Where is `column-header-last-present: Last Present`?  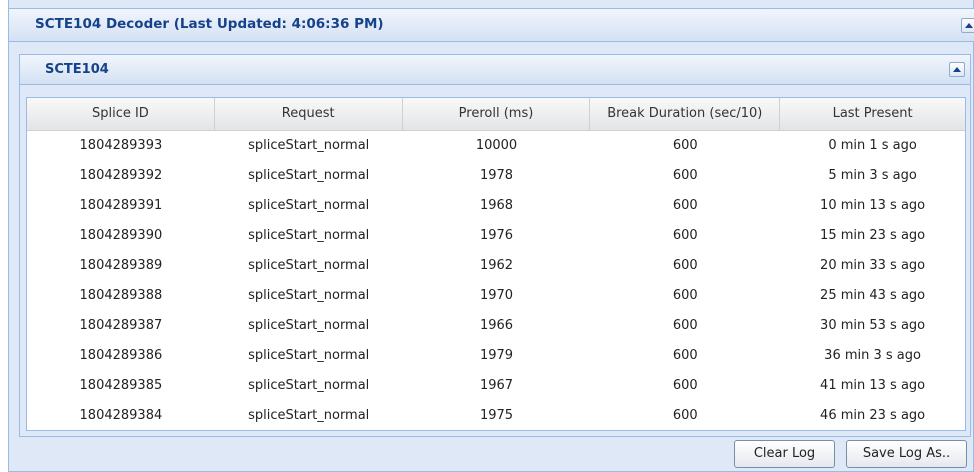 column-header-last-present: Last Present is located at coordinates (872, 114).